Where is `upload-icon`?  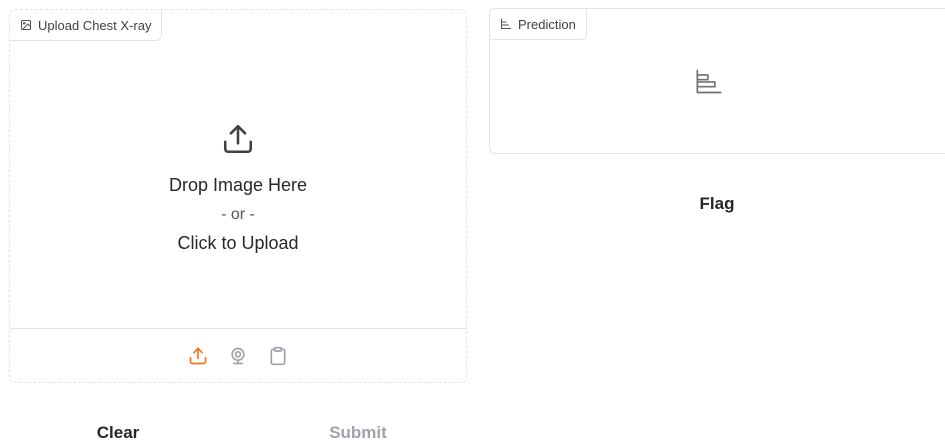 upload-icon is located at coordinates (238, 138).